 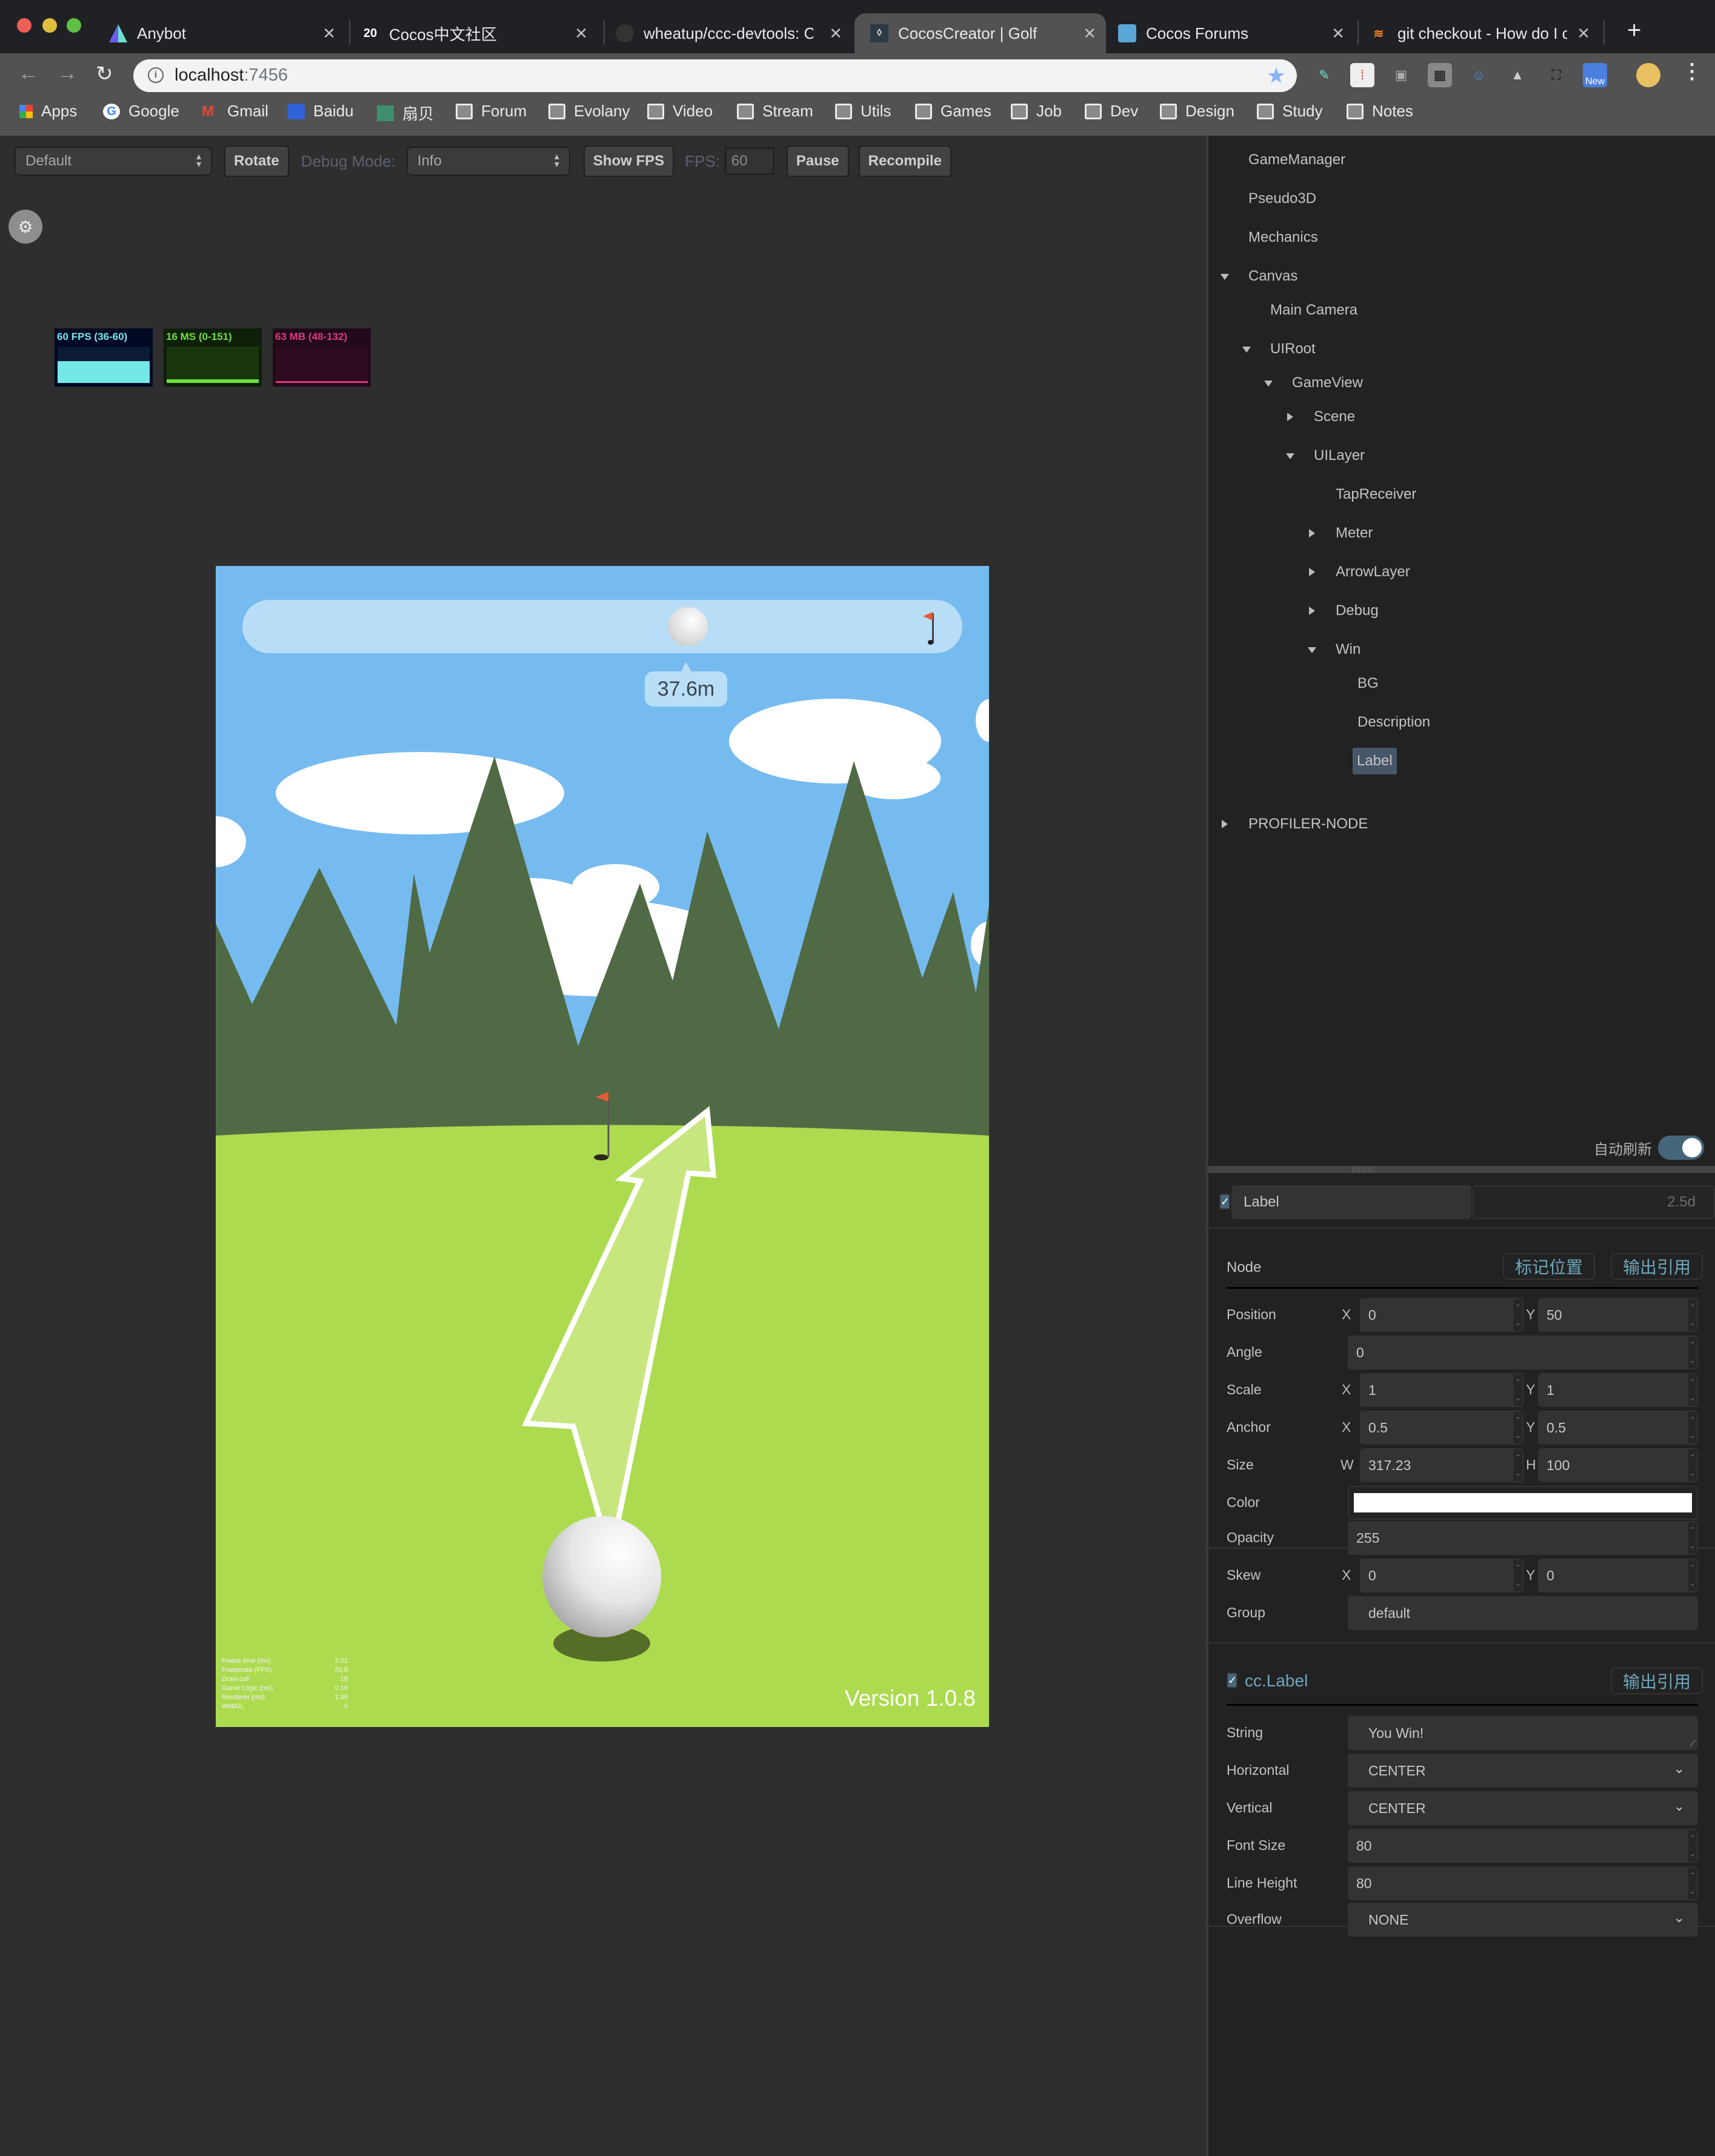 I want to click on site-info-icon: i, so click(x=156, y=75).